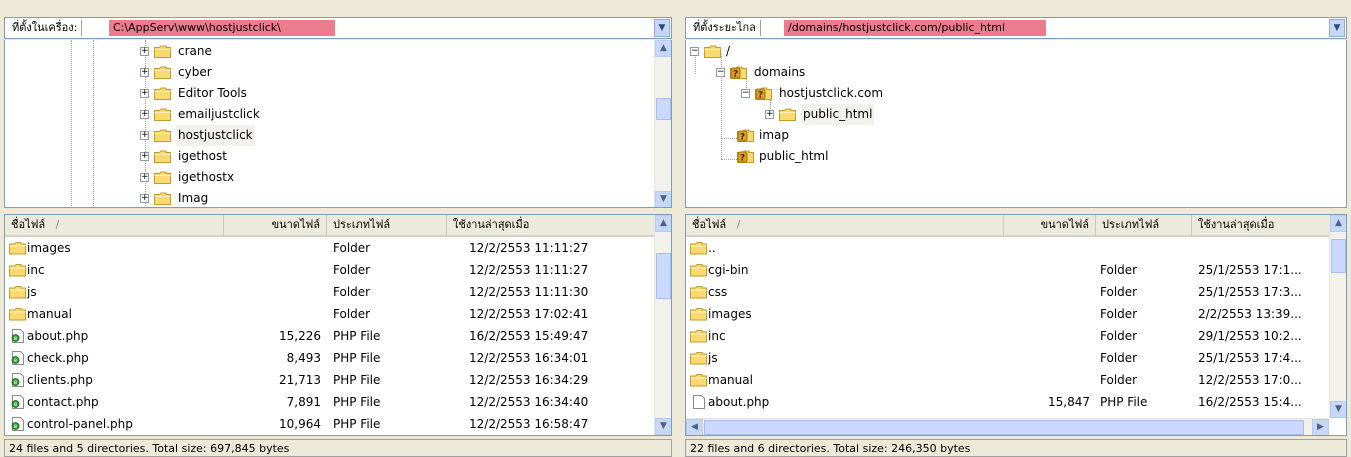 The height and width of the screenshot is (457, 1351). What do you see at coordinates (330, 270) in the screenshot?
I see `file-row: inc Folder 12/2/2553 11:11:27` at bounding box center [330, 270].